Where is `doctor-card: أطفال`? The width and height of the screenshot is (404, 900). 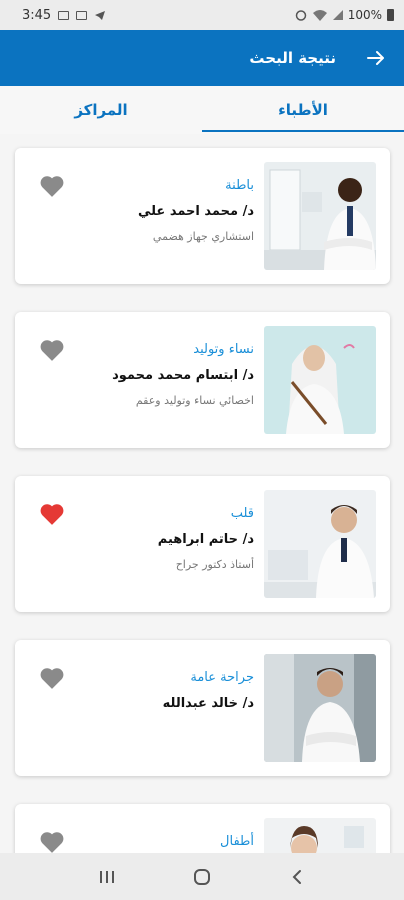
doctor-card: أطفال is located at coordinates (202, 828).